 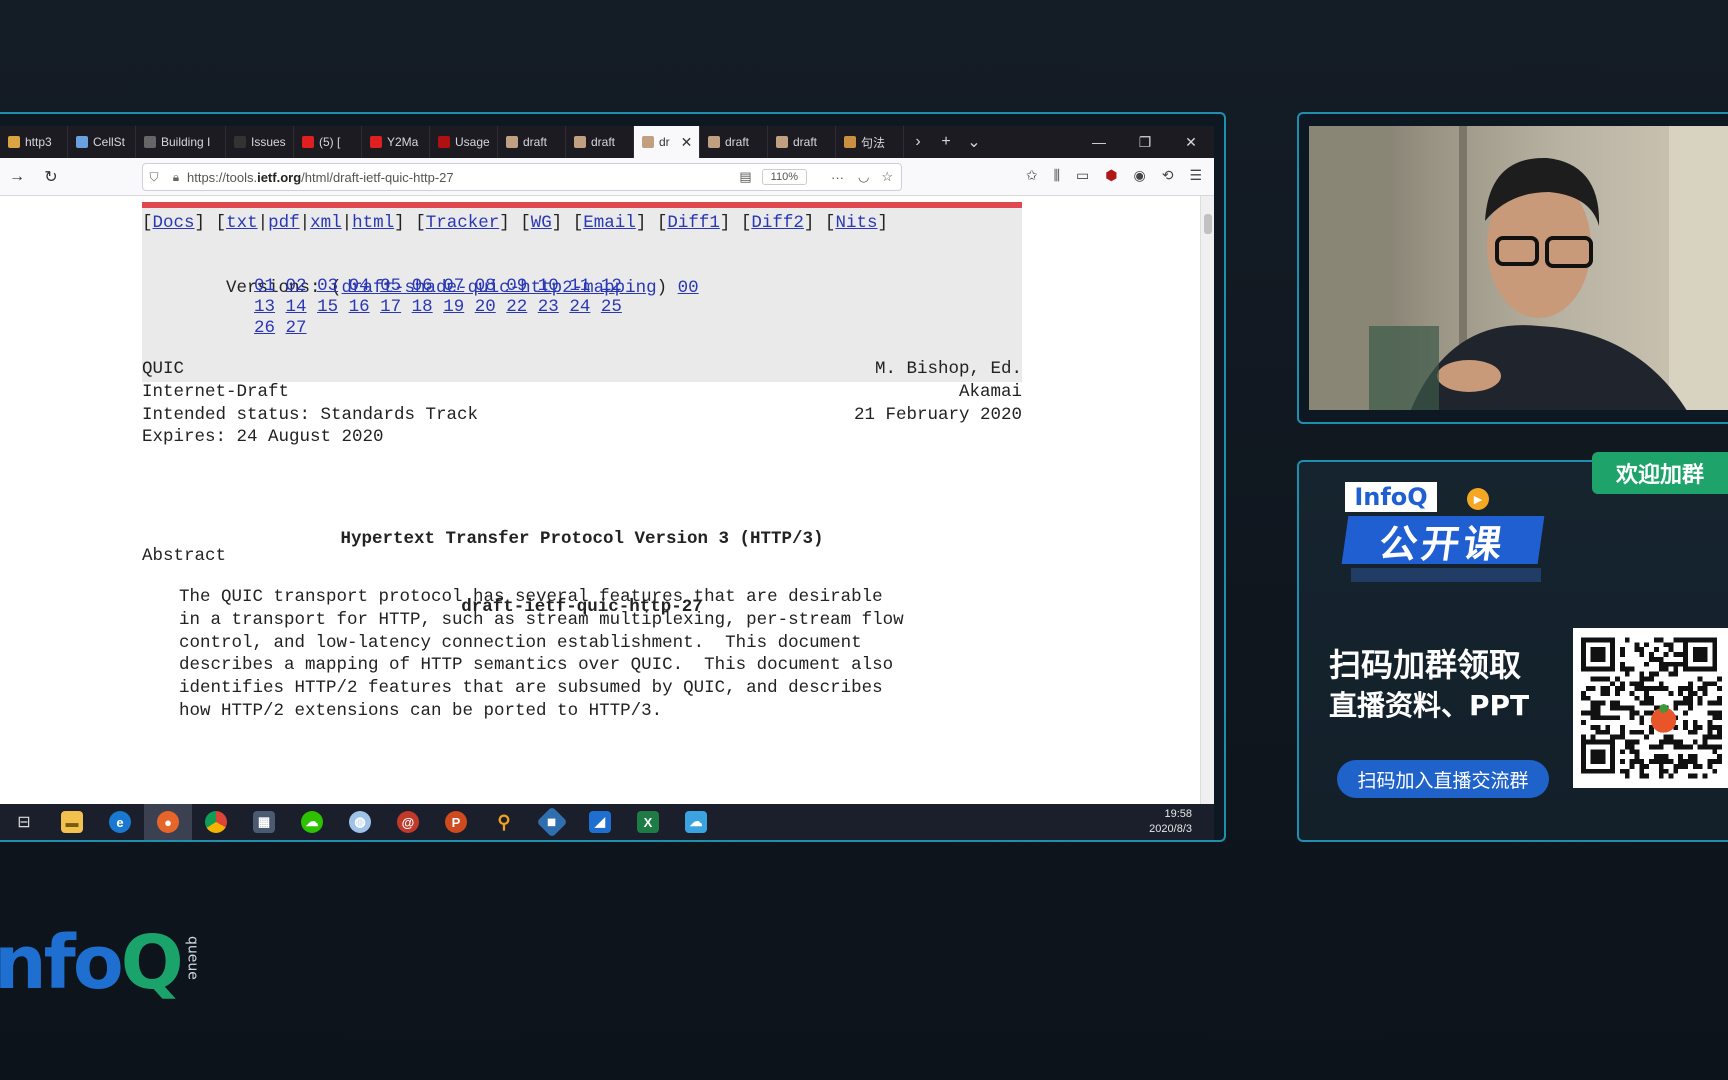 I want to click on bookmark-star-icon: ☆, so click(x=887, y=177).